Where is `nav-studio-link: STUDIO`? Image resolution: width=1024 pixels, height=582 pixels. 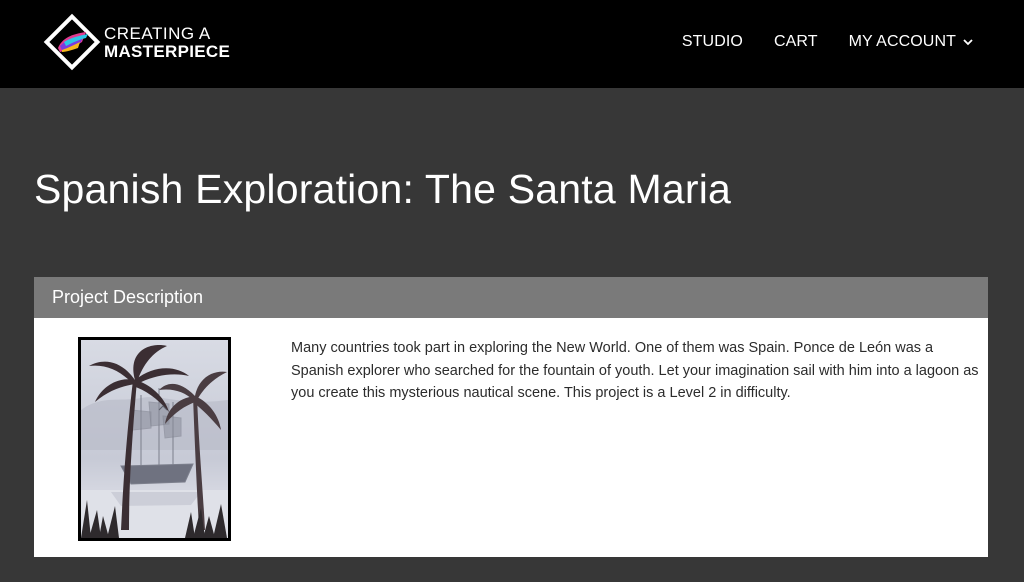
nav-studio-link: STUDIO is located at coordinates (712, 42).